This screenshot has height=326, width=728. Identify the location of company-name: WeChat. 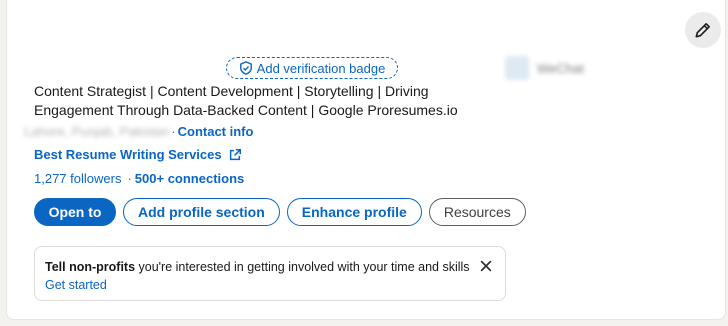
(560, 68).